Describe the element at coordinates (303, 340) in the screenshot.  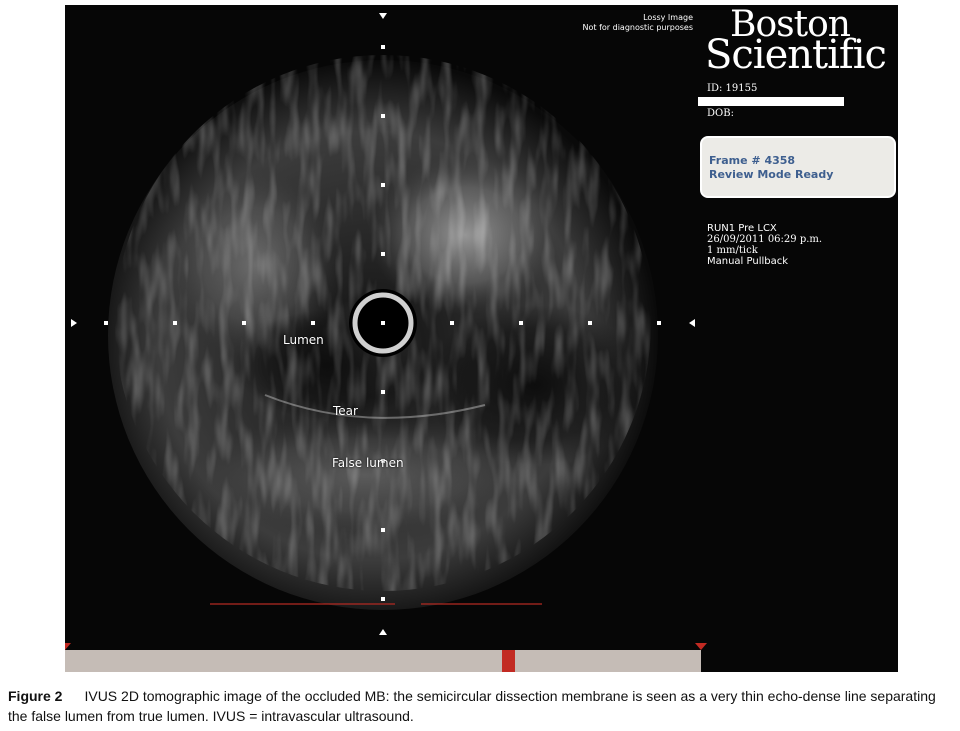
I see `annotation-lumen: Lumen` at that location.